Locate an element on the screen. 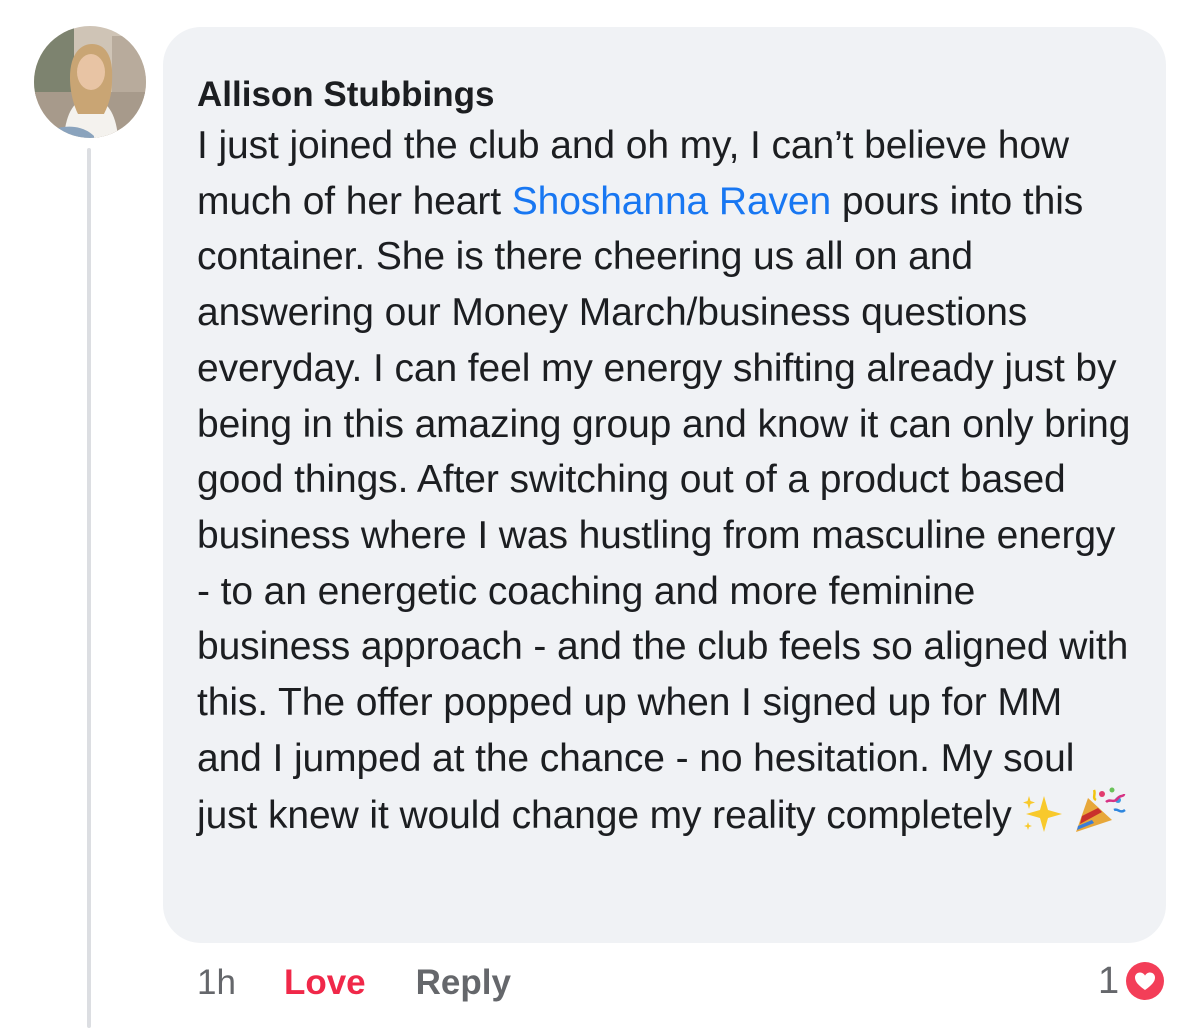 The image size is (1200, 1028). mention-link: Shoshanna Raven is located at coordinates (672, 201).